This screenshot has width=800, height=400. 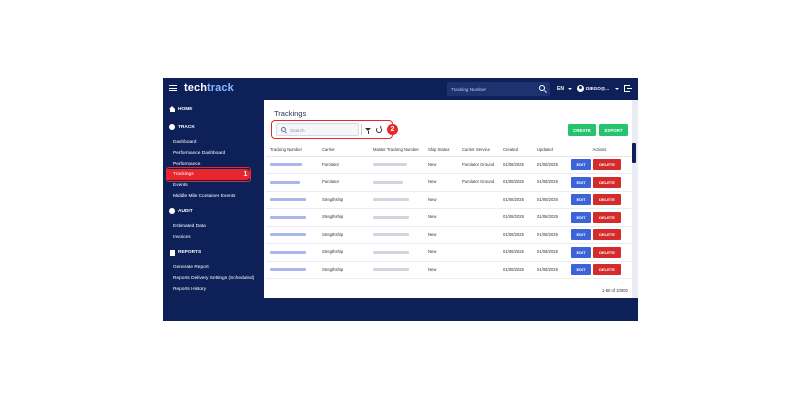 What do you see at coordinates (613, 130) in the screenshot?
I see `export-button: EXPORT` at bounding box center [613, 130].